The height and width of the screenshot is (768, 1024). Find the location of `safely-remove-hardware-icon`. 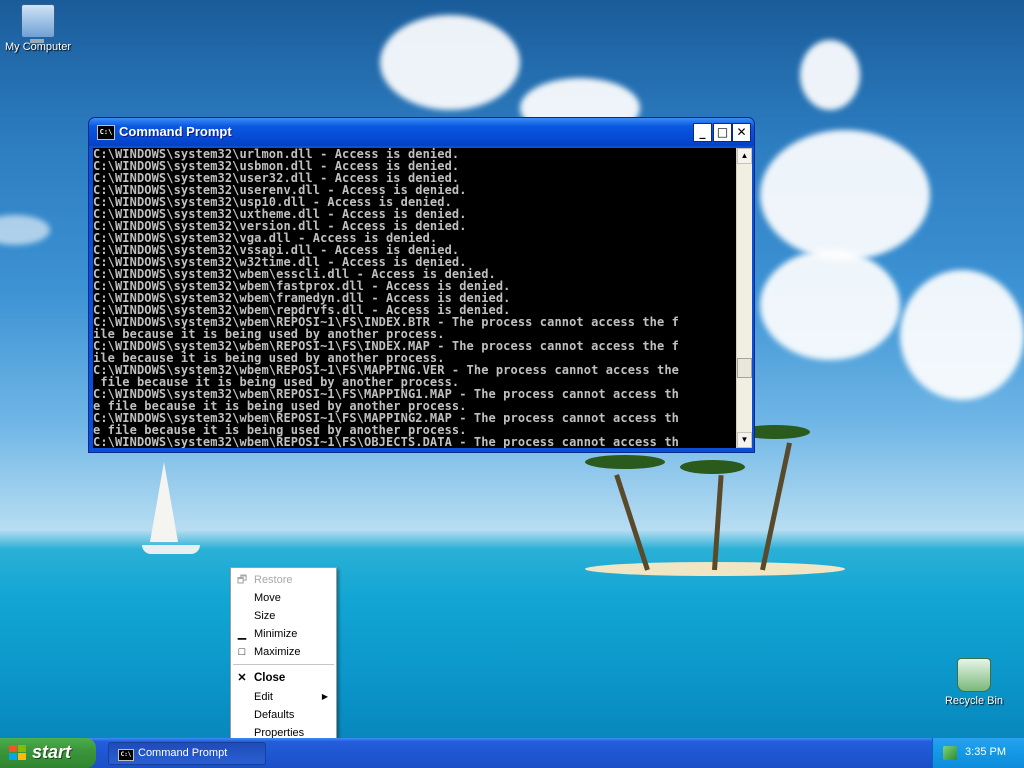

safely-remove-hardware-icon is located at coordinates (950, 753).